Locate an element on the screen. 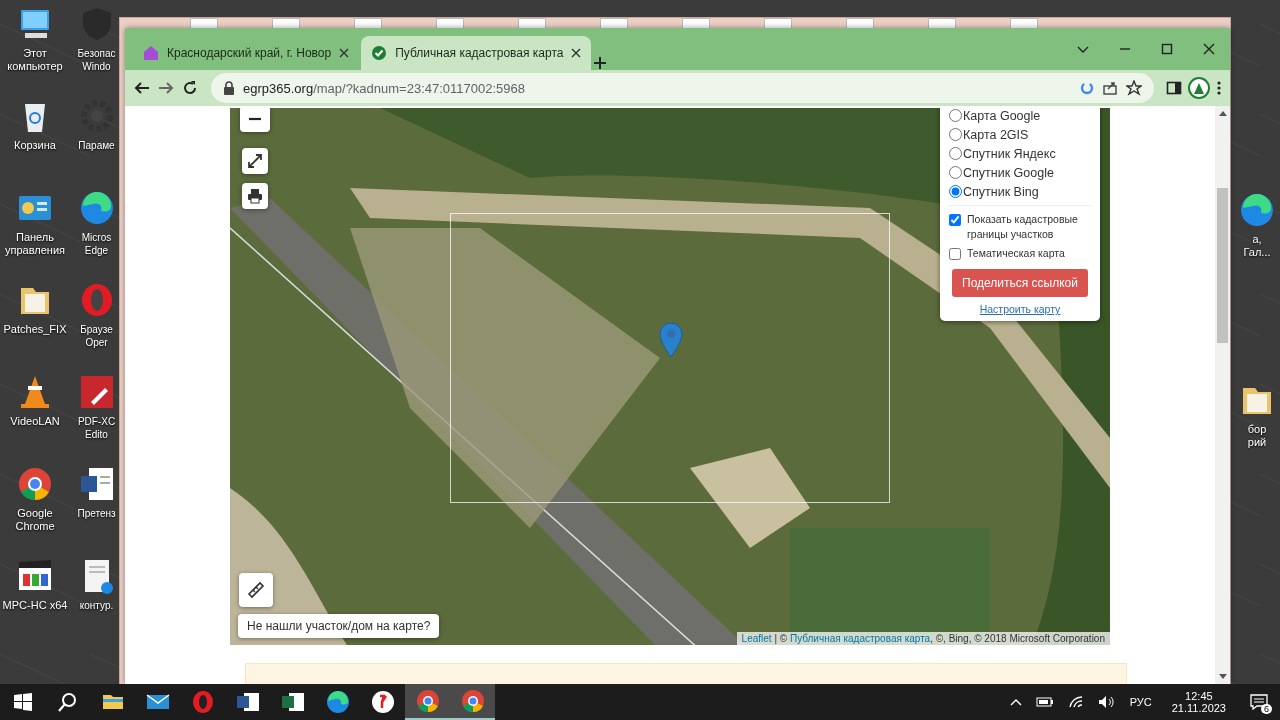 Image resolution: width=1280 pixels, height=720 pixels. volume-icon is located at coordinates (1106, 702).